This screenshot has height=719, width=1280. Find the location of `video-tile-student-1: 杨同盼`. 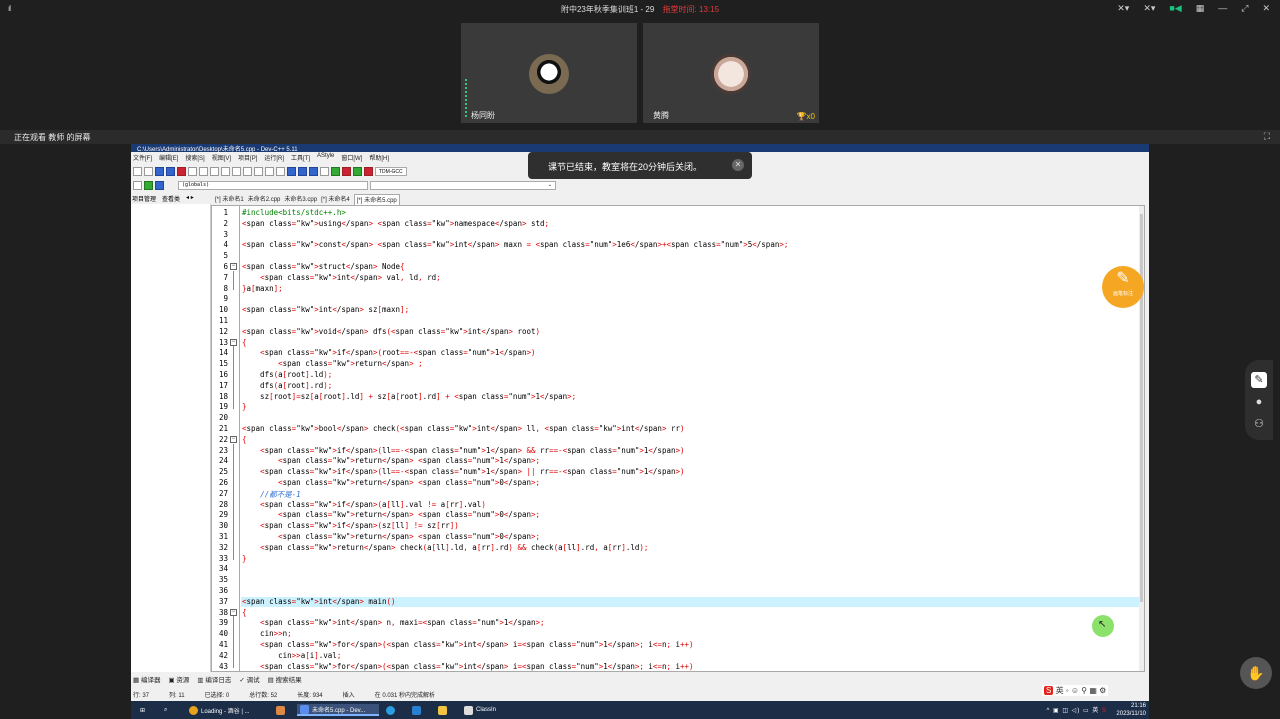

video-tile-student-1: 杨同盼 is located at coordinates (549, 73).